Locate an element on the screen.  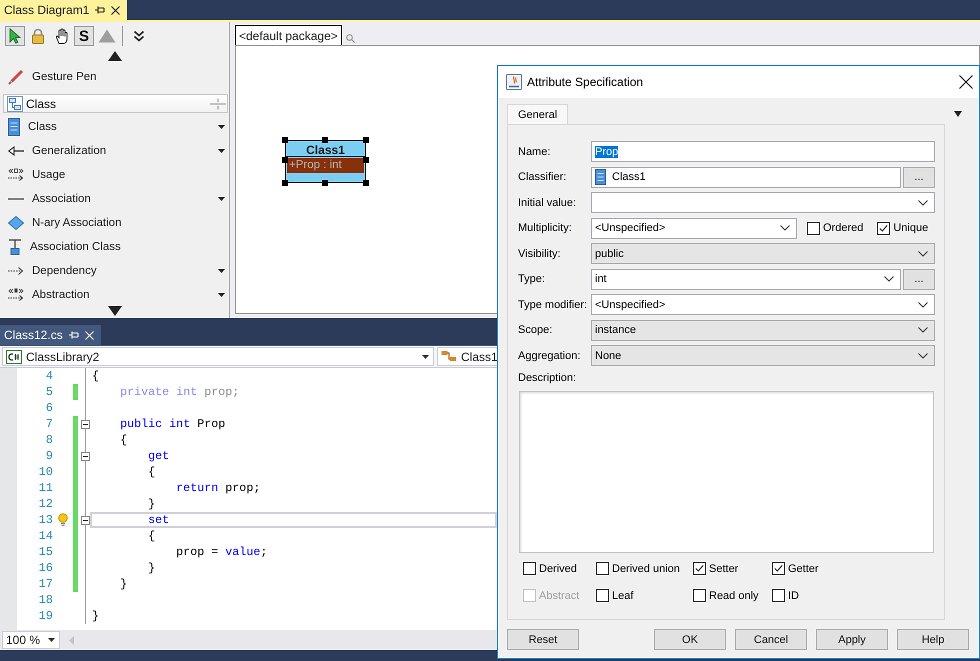
search-icon is located at coordinates (350, 38).